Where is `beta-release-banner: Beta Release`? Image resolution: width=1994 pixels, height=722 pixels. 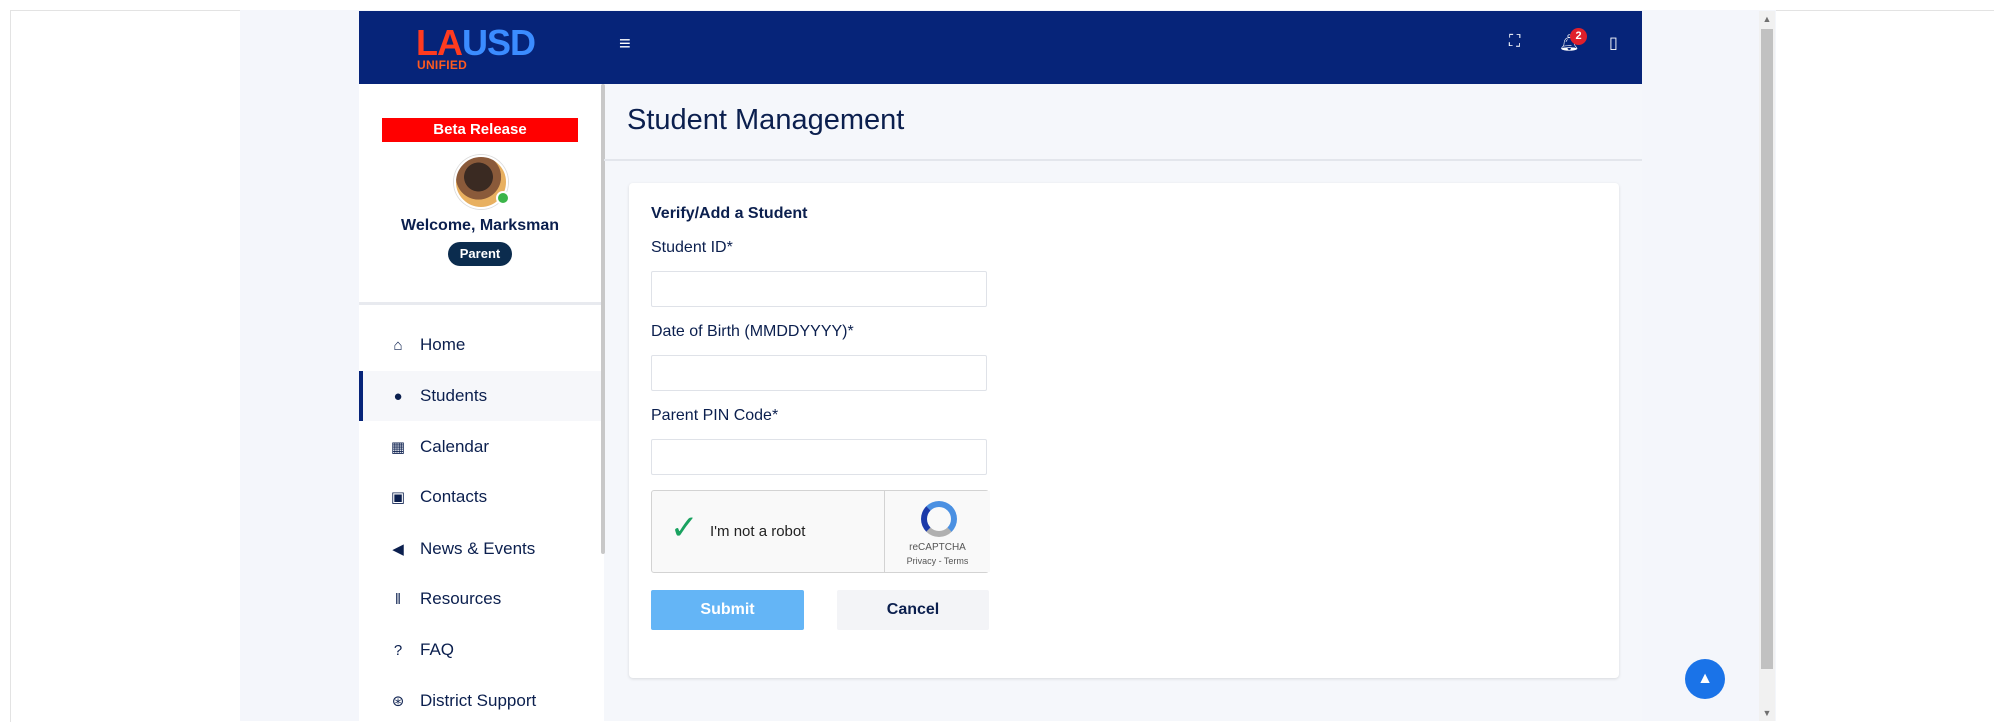 beta-release-banner: Beta Release is located at coordinates (480, 130).